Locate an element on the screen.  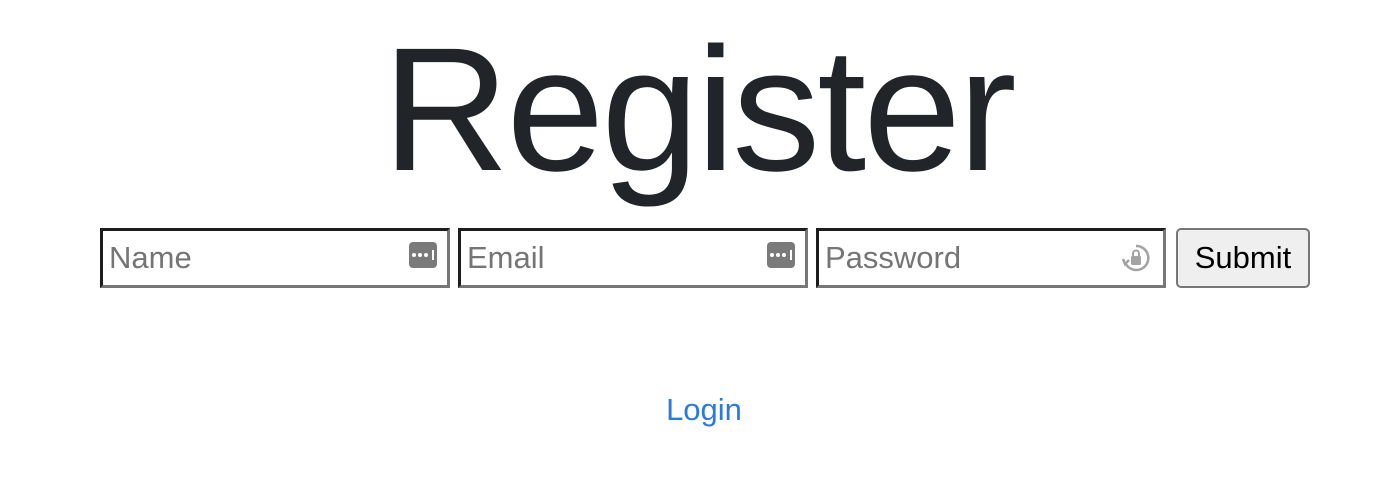
name-field is located at coordinates (275, 258).